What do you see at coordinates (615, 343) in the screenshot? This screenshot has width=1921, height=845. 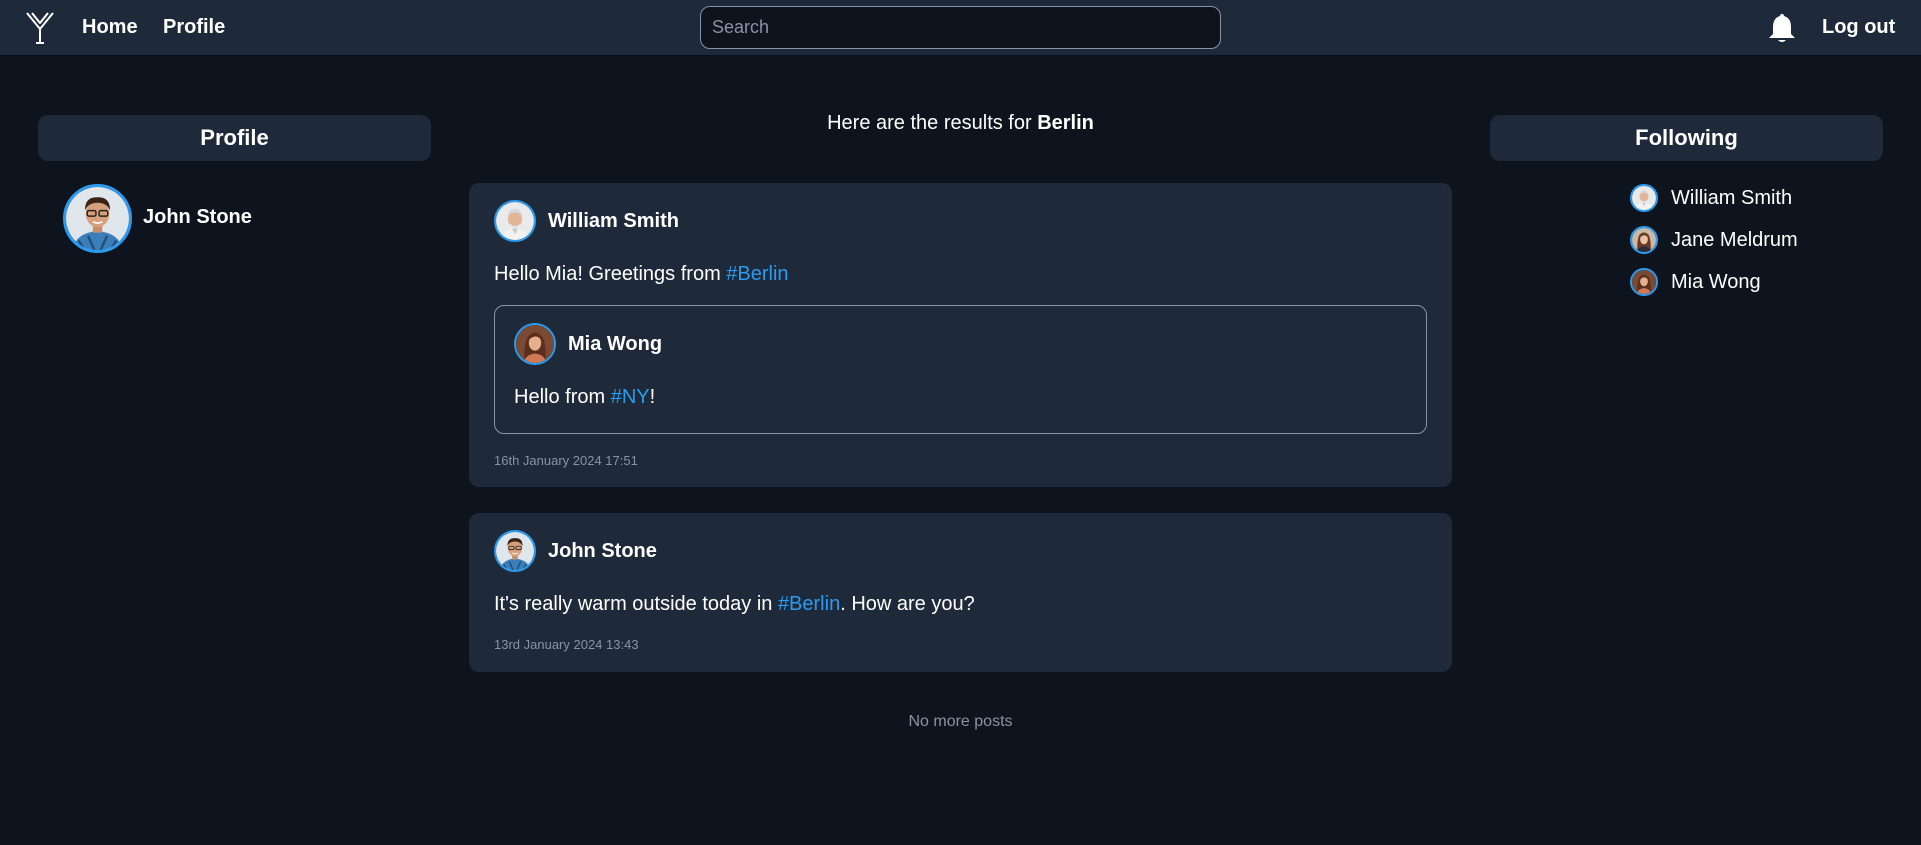 I see `quoted-author-name: Mia Wong` at bounding box center [615, 343].